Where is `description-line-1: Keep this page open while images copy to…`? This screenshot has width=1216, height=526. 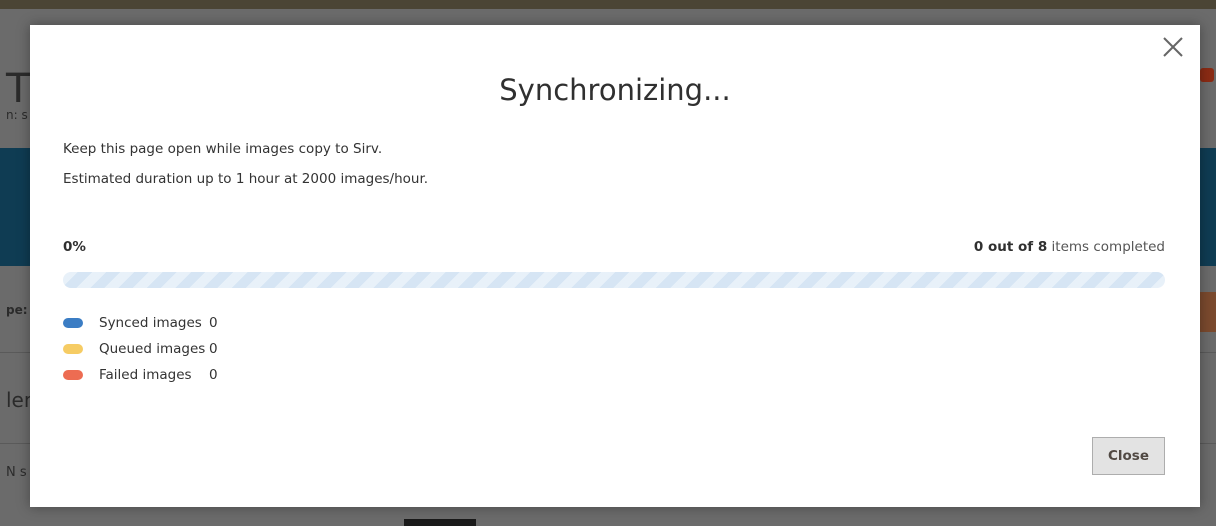
description-line-1: Keep this page open while images copy to… is located at coordinates (223, 149).